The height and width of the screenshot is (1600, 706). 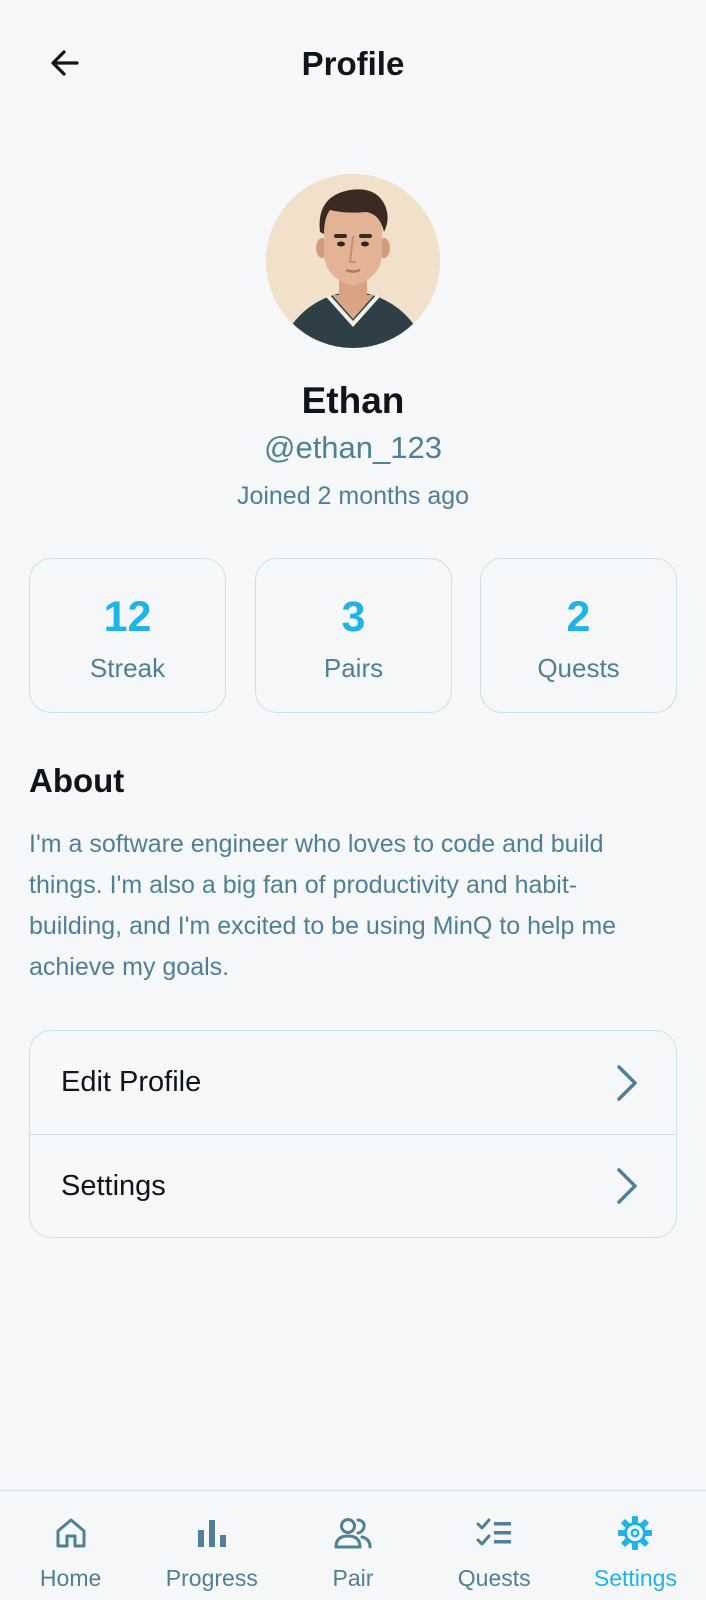 I want to click on stats-row: 12 Streak 3 Pairs 2 Quests, so click(x=353, y=635).